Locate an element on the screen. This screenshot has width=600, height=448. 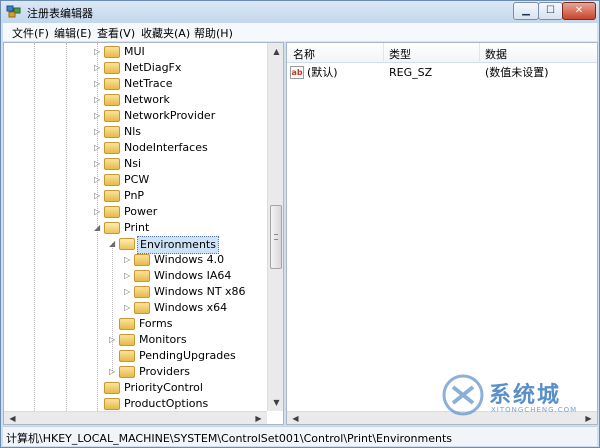
maximize-icon: ☐ is located at coordinates (550, 10).